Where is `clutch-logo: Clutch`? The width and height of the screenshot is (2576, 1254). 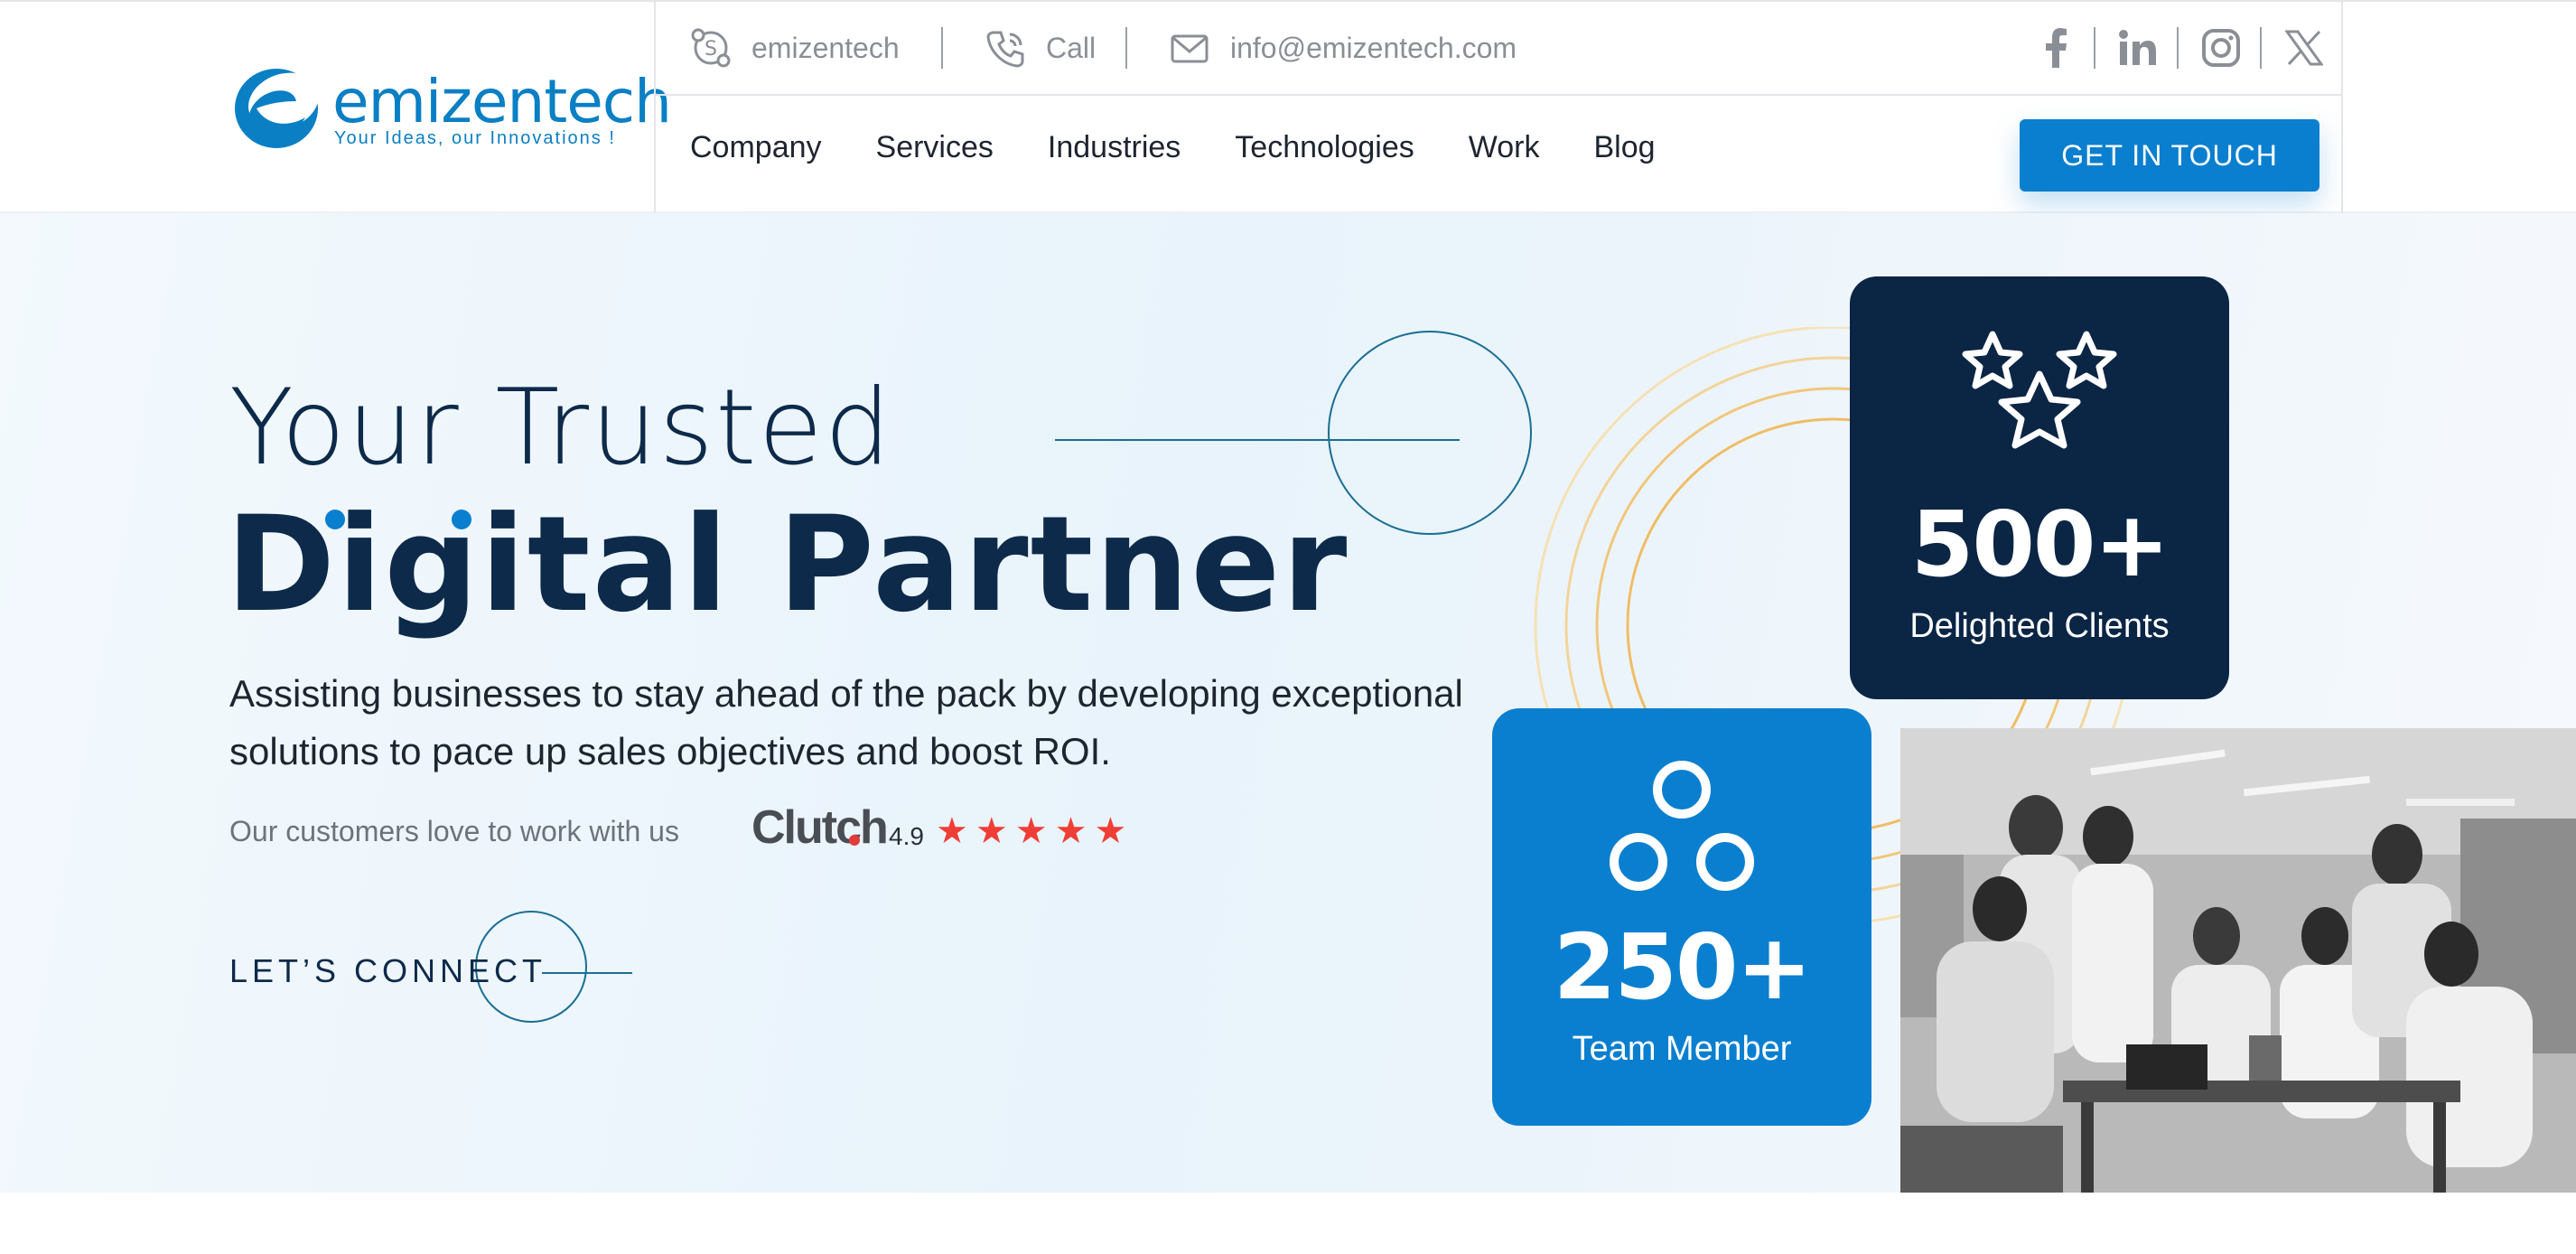
clutch-logo: Clutch is located at coordinates (820, 827).